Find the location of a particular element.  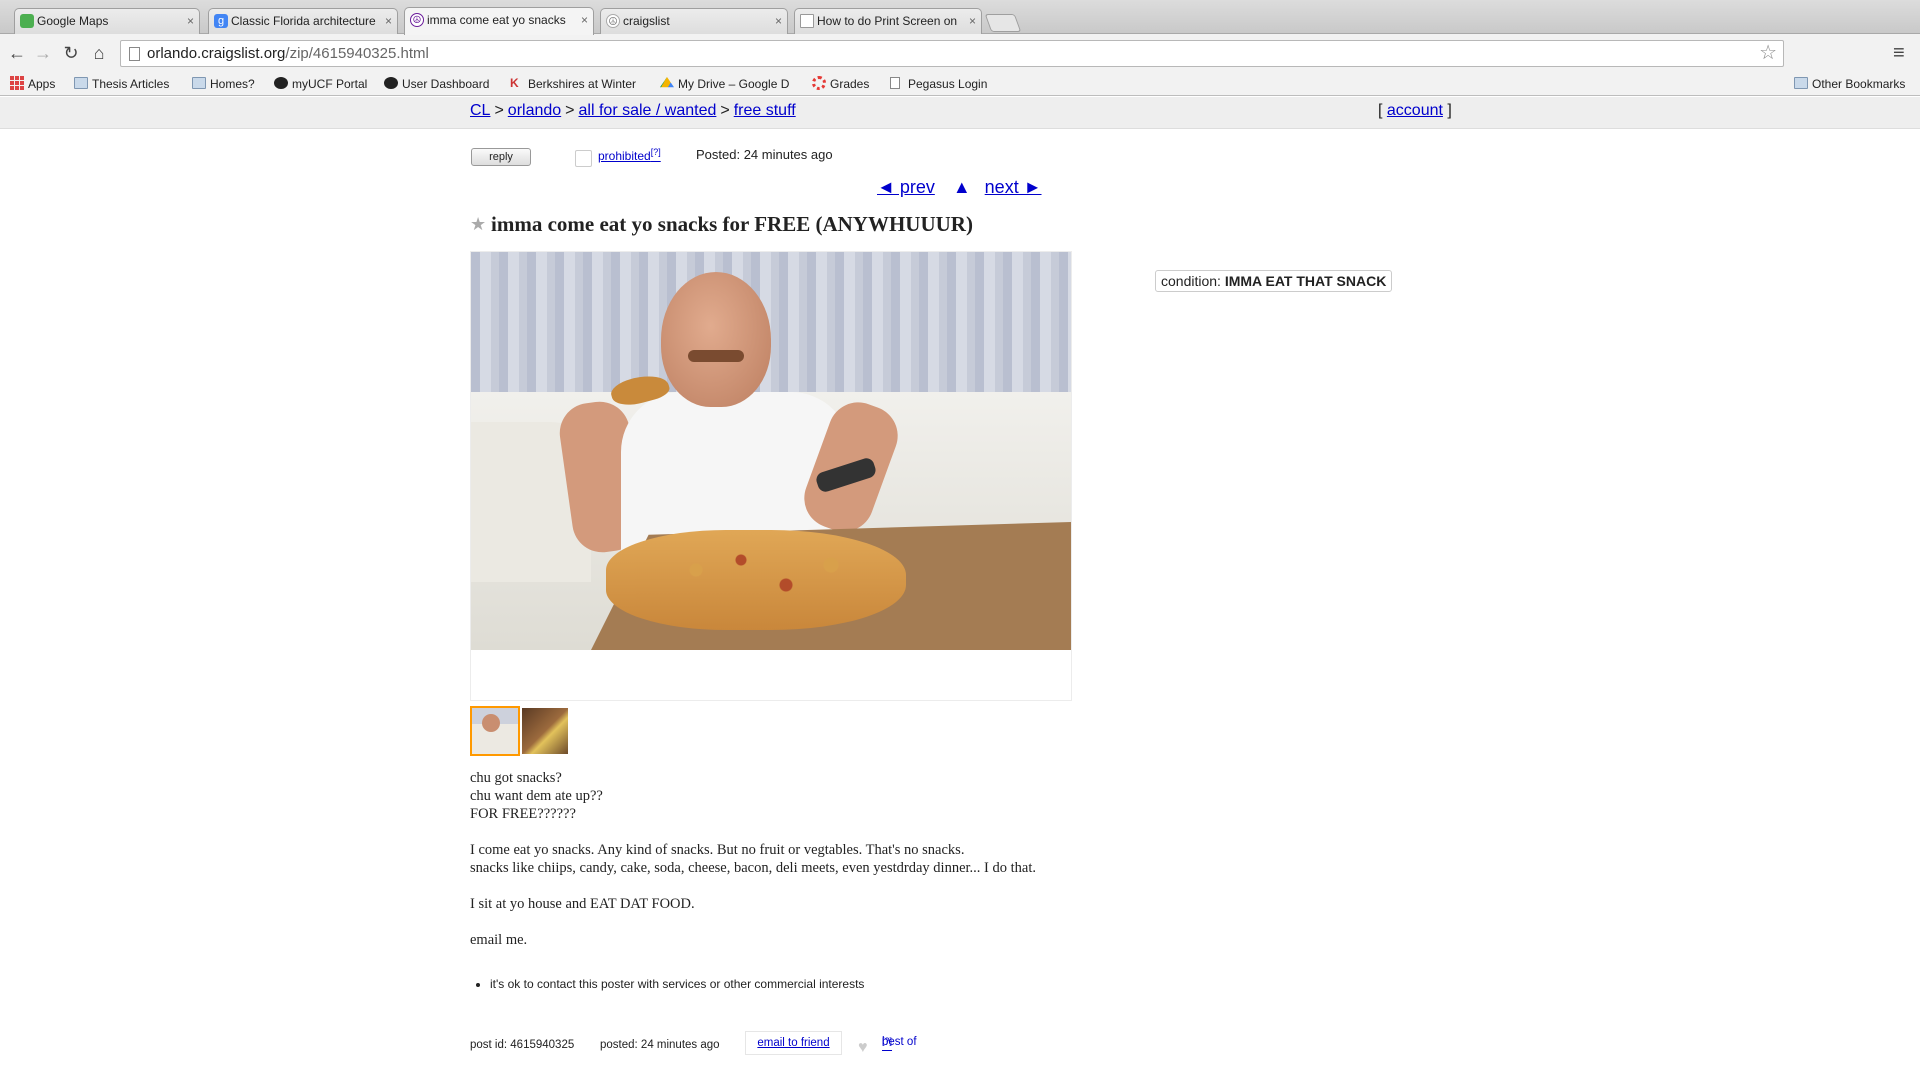

body-line: I sit at yo house and EAT DAT FOOD. is located at coordinates (582, 904).